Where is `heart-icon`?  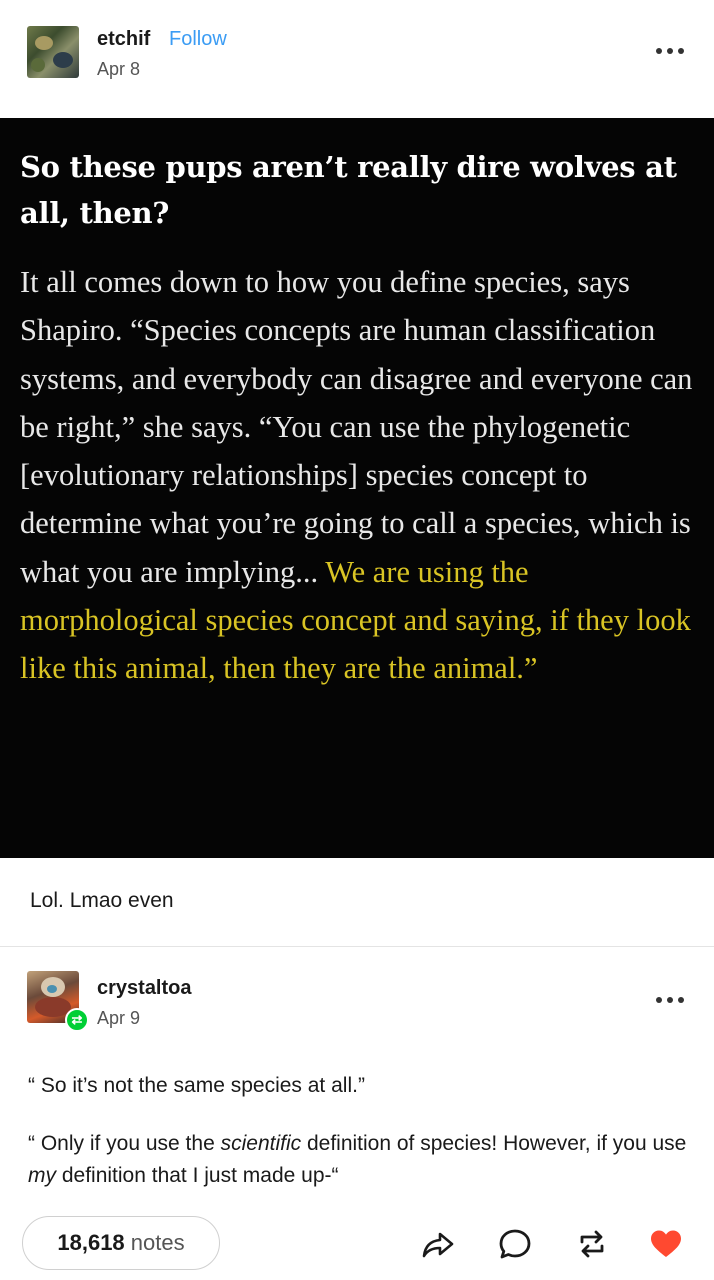 heart-icon is located at coordinates (666, 1244).